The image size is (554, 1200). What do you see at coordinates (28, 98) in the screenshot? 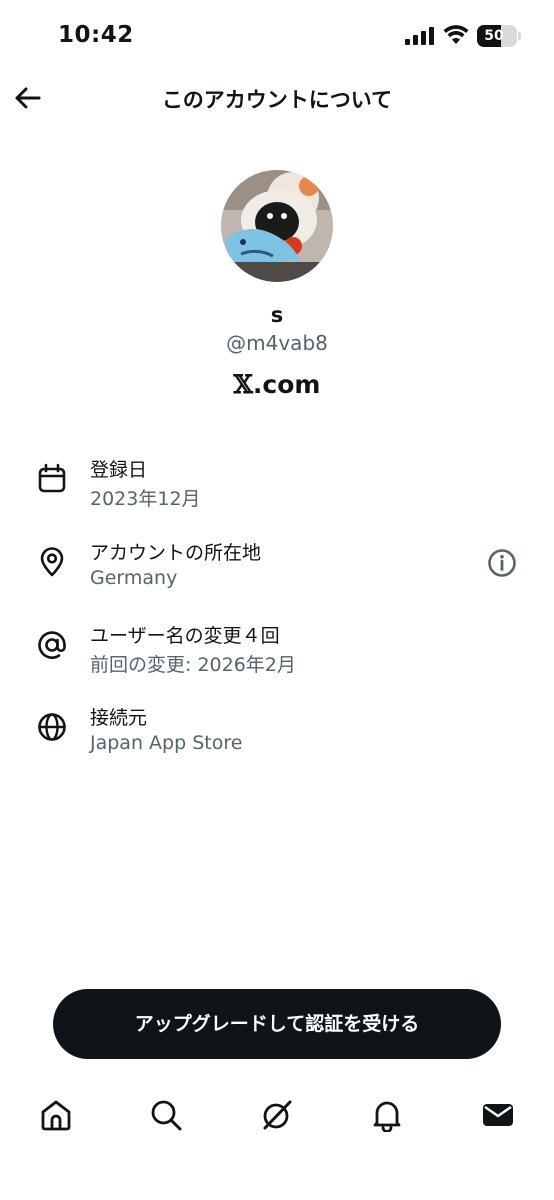
I see `back-arrow-icon` at bounding box center [28, 98].